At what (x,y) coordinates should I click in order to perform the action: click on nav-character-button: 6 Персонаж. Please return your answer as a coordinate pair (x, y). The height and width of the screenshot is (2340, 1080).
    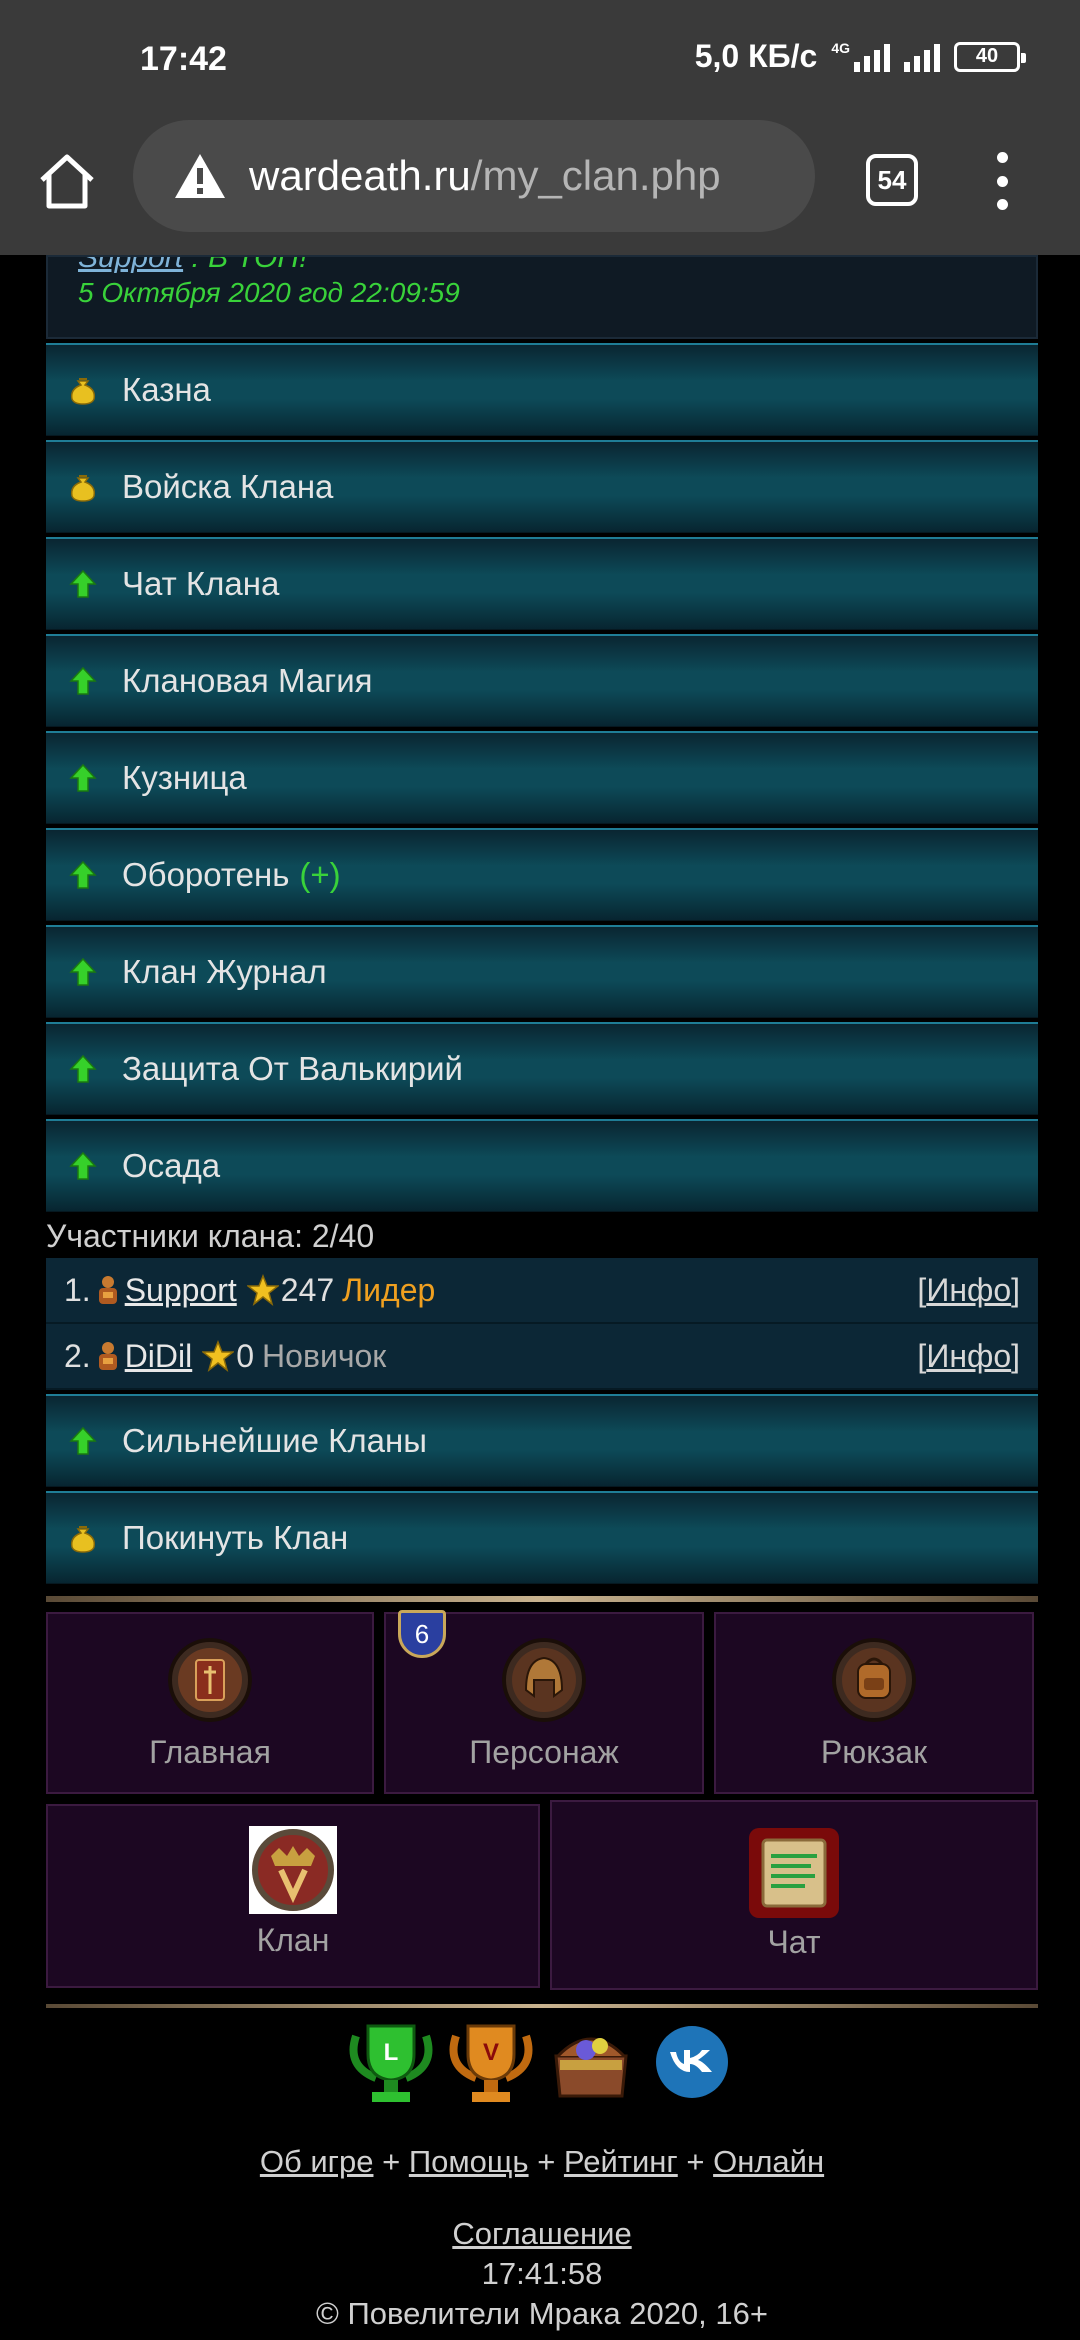
    Looking at the image, I should click on (544, 1702).